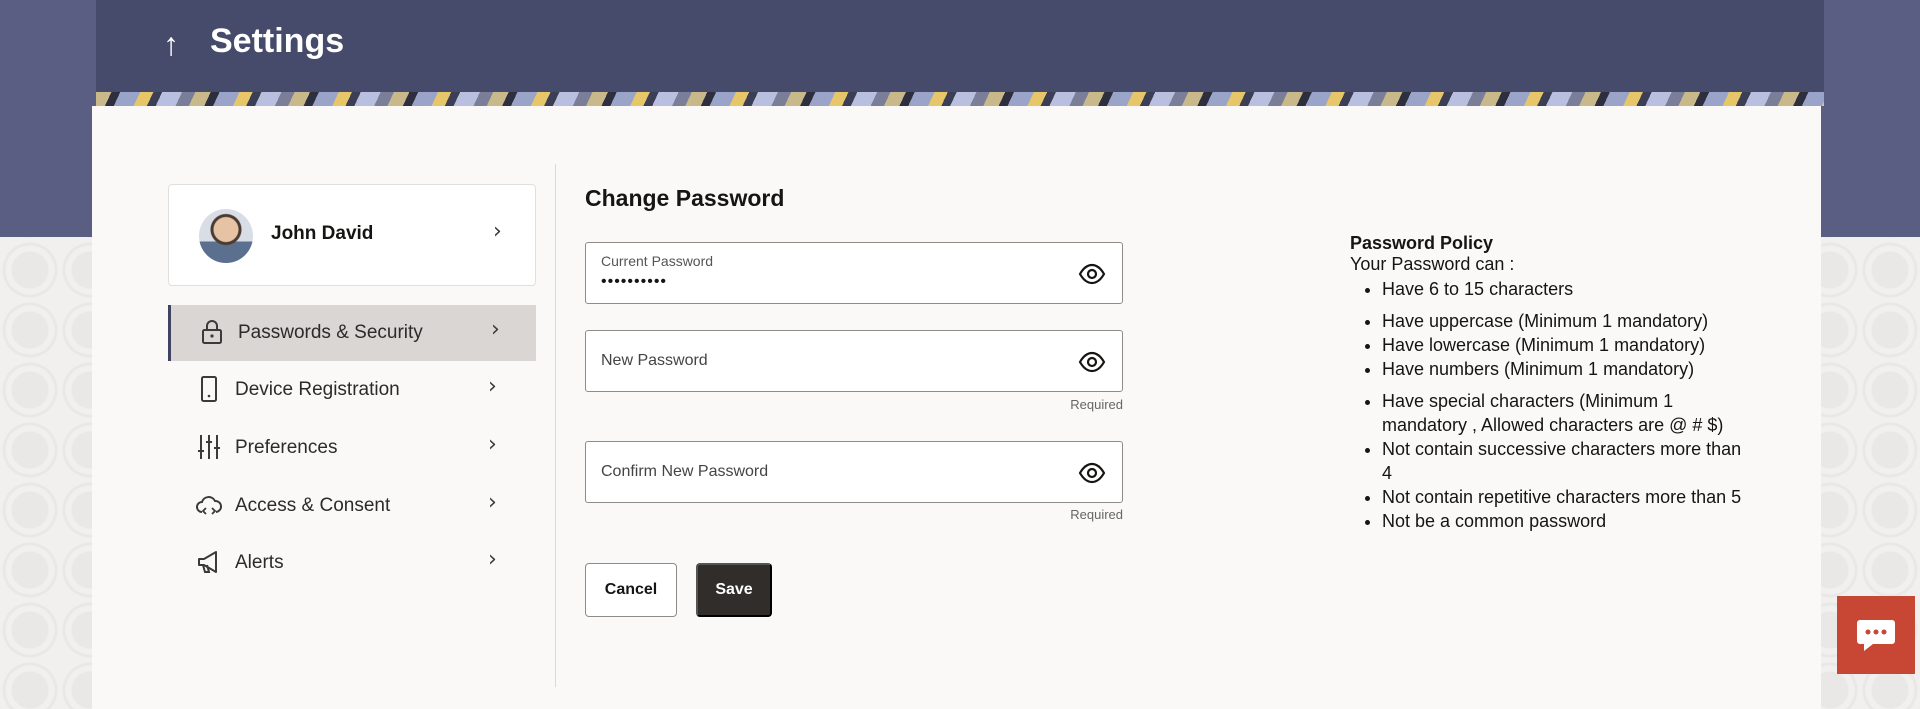  Describe the element at coordinates (1566, 521) in the screenshot. I see `list-item: Not be a common password` at that location.